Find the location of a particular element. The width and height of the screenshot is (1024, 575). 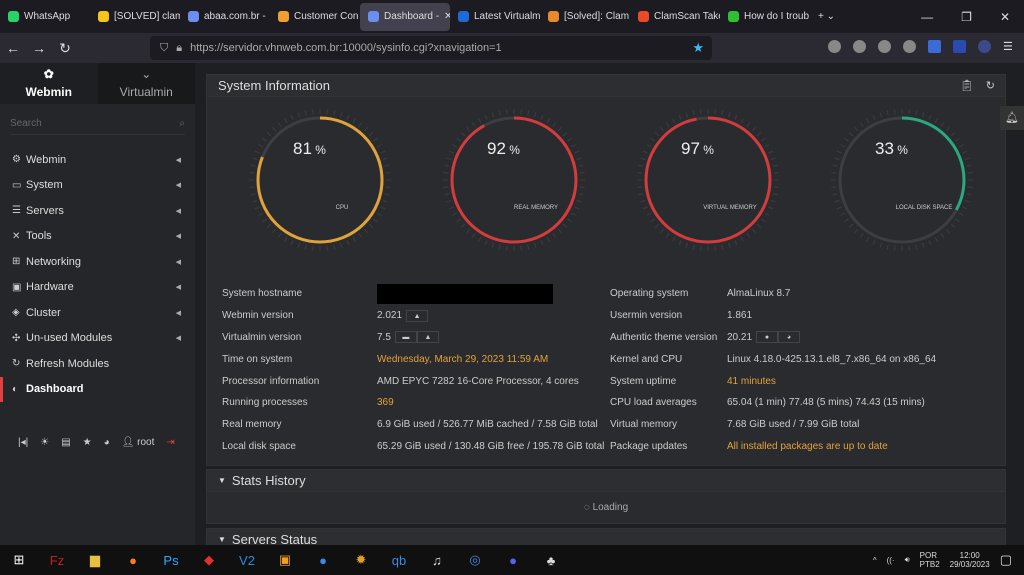

language-indicator: POR PTB2 is located at coordinates (930, 560).